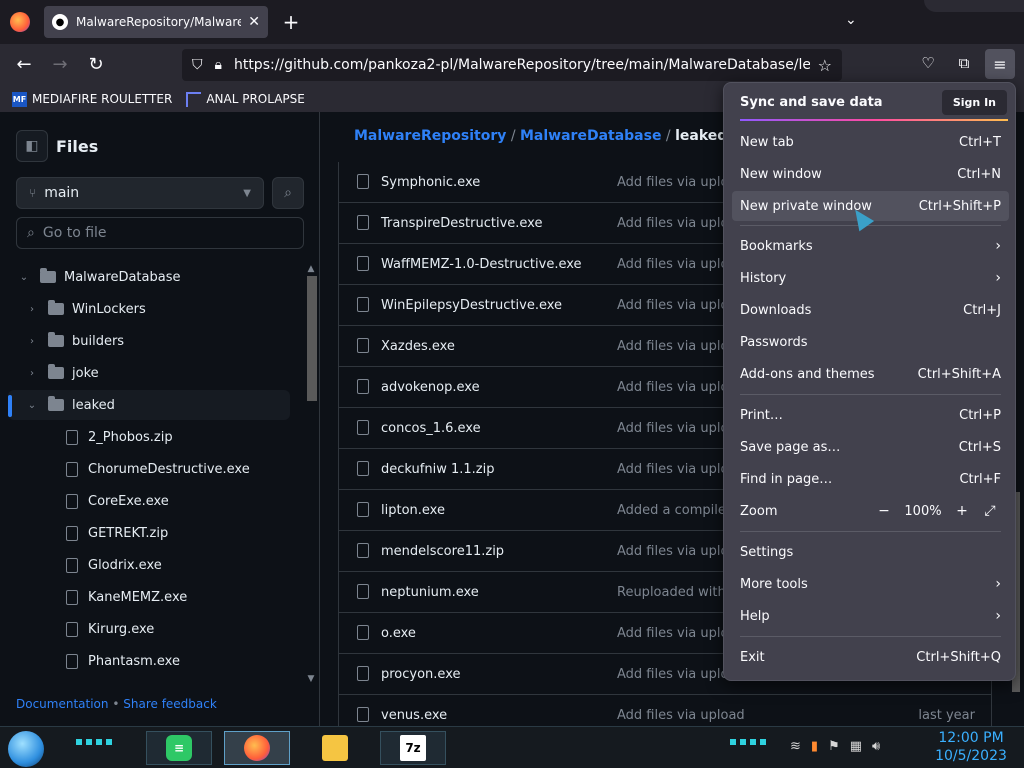 Image resolution: width=1024 pixels, height=768 pixels. Describe the element at coordinates (398, 633) in the screenshot. I see `file-name-link: o.exe` at that location.